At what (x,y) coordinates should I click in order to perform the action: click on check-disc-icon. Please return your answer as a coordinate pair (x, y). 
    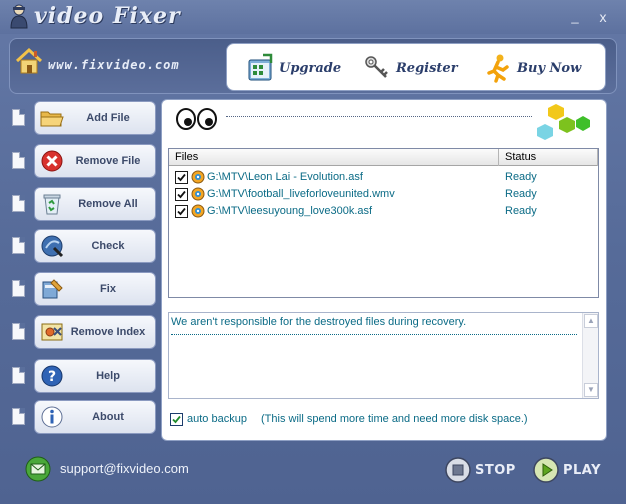
    Looking at the image, I should click on (52, 246).